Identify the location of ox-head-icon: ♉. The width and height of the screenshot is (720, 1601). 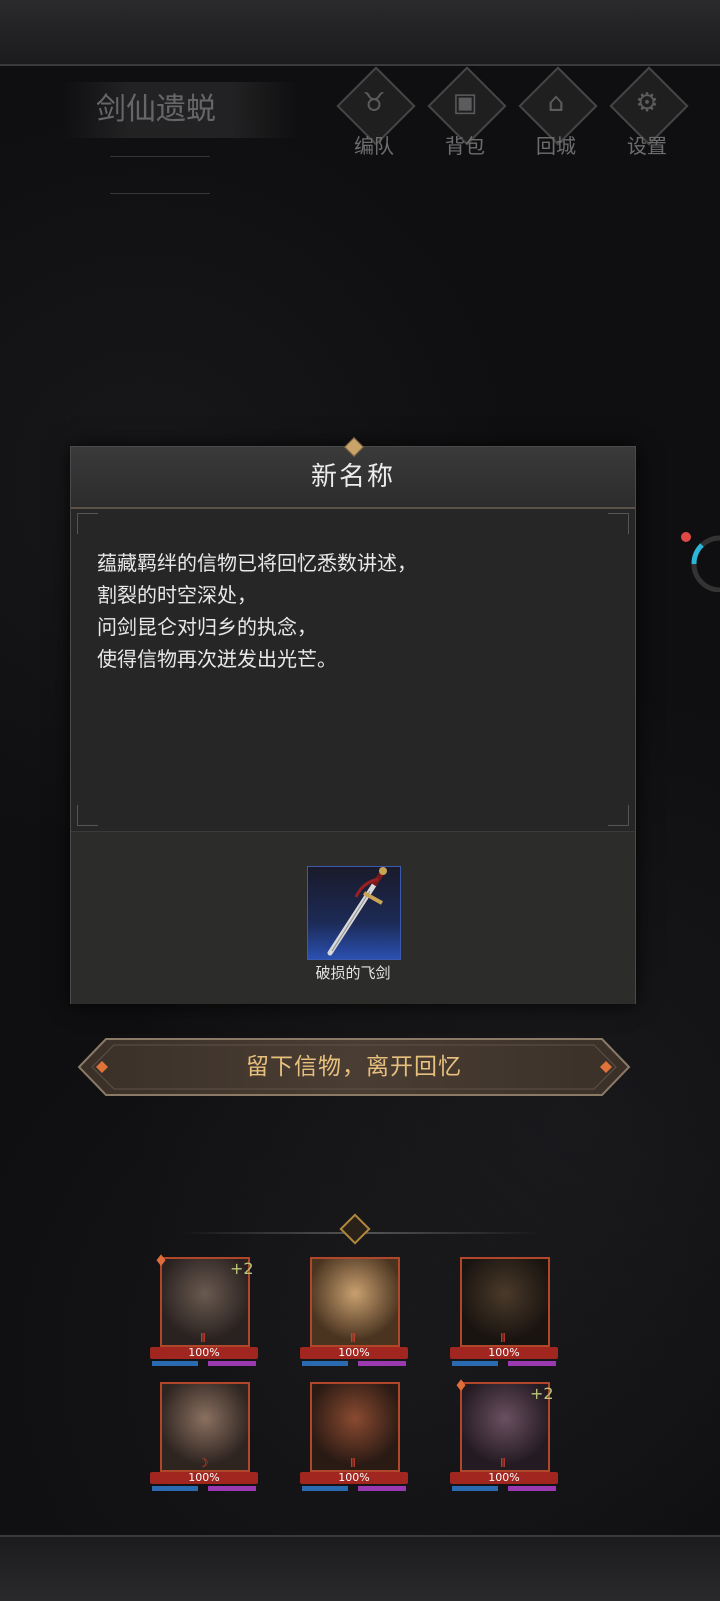
(374, 103).